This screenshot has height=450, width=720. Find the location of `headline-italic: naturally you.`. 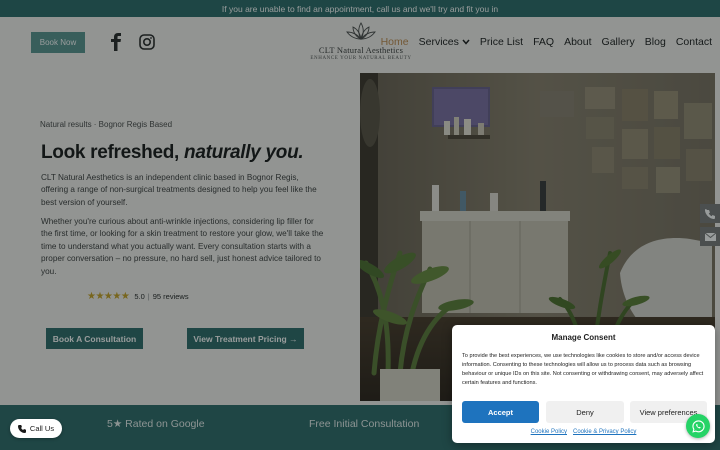

headline-italic: naturally you. is located at coordinates (244, 152).